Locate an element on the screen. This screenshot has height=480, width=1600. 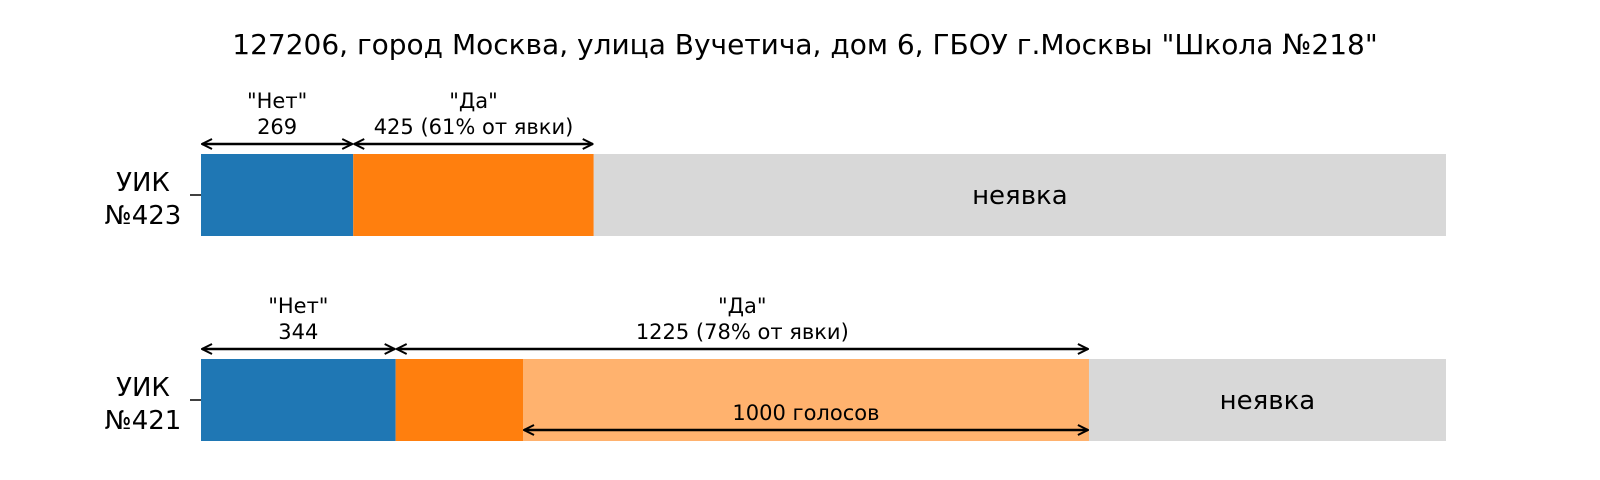
yes-value-label: 1225 (78% от явки) is located at coordinates (742, 332).